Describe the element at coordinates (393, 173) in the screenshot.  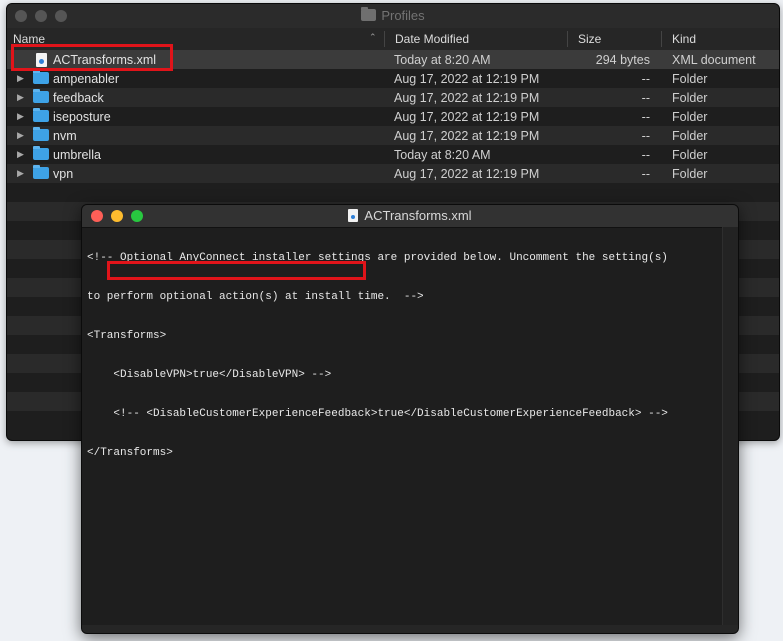
I see `list-item-vpn: ▶ vpn Aug 17, 2022 at 12:19 PM -- Folder` at that location.